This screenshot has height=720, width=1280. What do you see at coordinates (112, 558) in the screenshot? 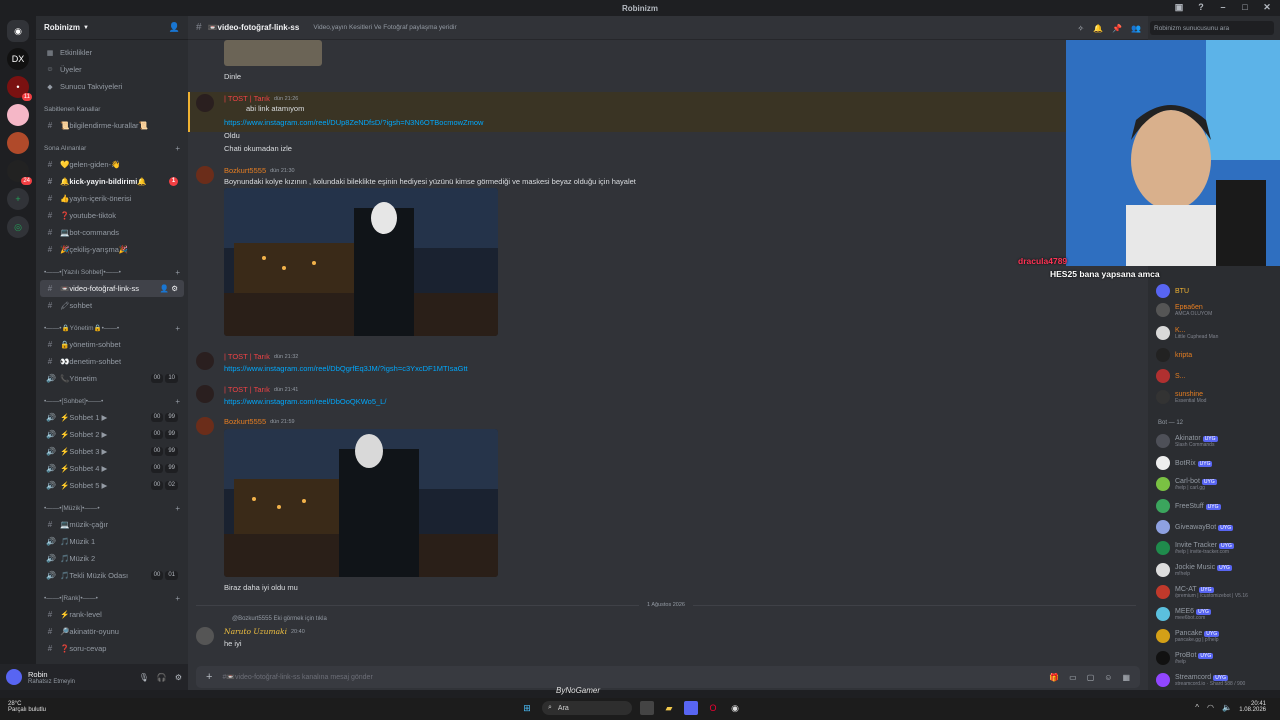
I see `voice-music-2: 🔊 🎵Müzik 2` at bounding box center [112, 558].